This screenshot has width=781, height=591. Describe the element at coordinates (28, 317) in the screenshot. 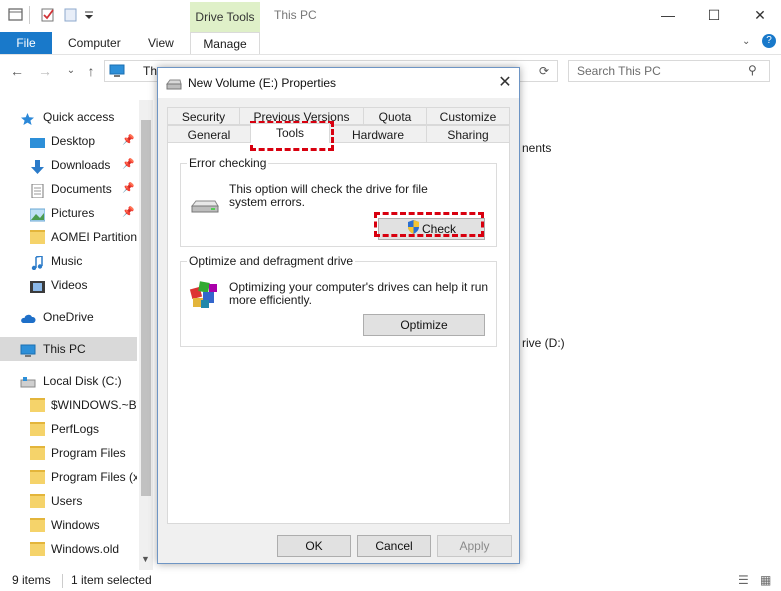

I see `cloud-icon` at that location.